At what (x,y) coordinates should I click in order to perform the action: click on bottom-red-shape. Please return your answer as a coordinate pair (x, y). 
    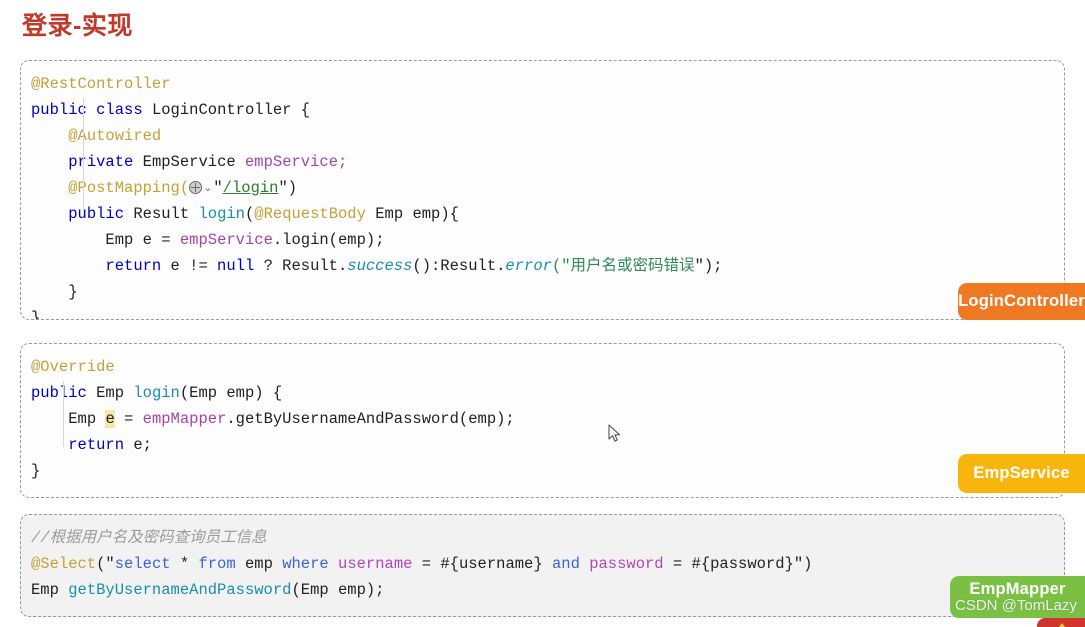
    Looking at the image, I should click on (1061, 622).